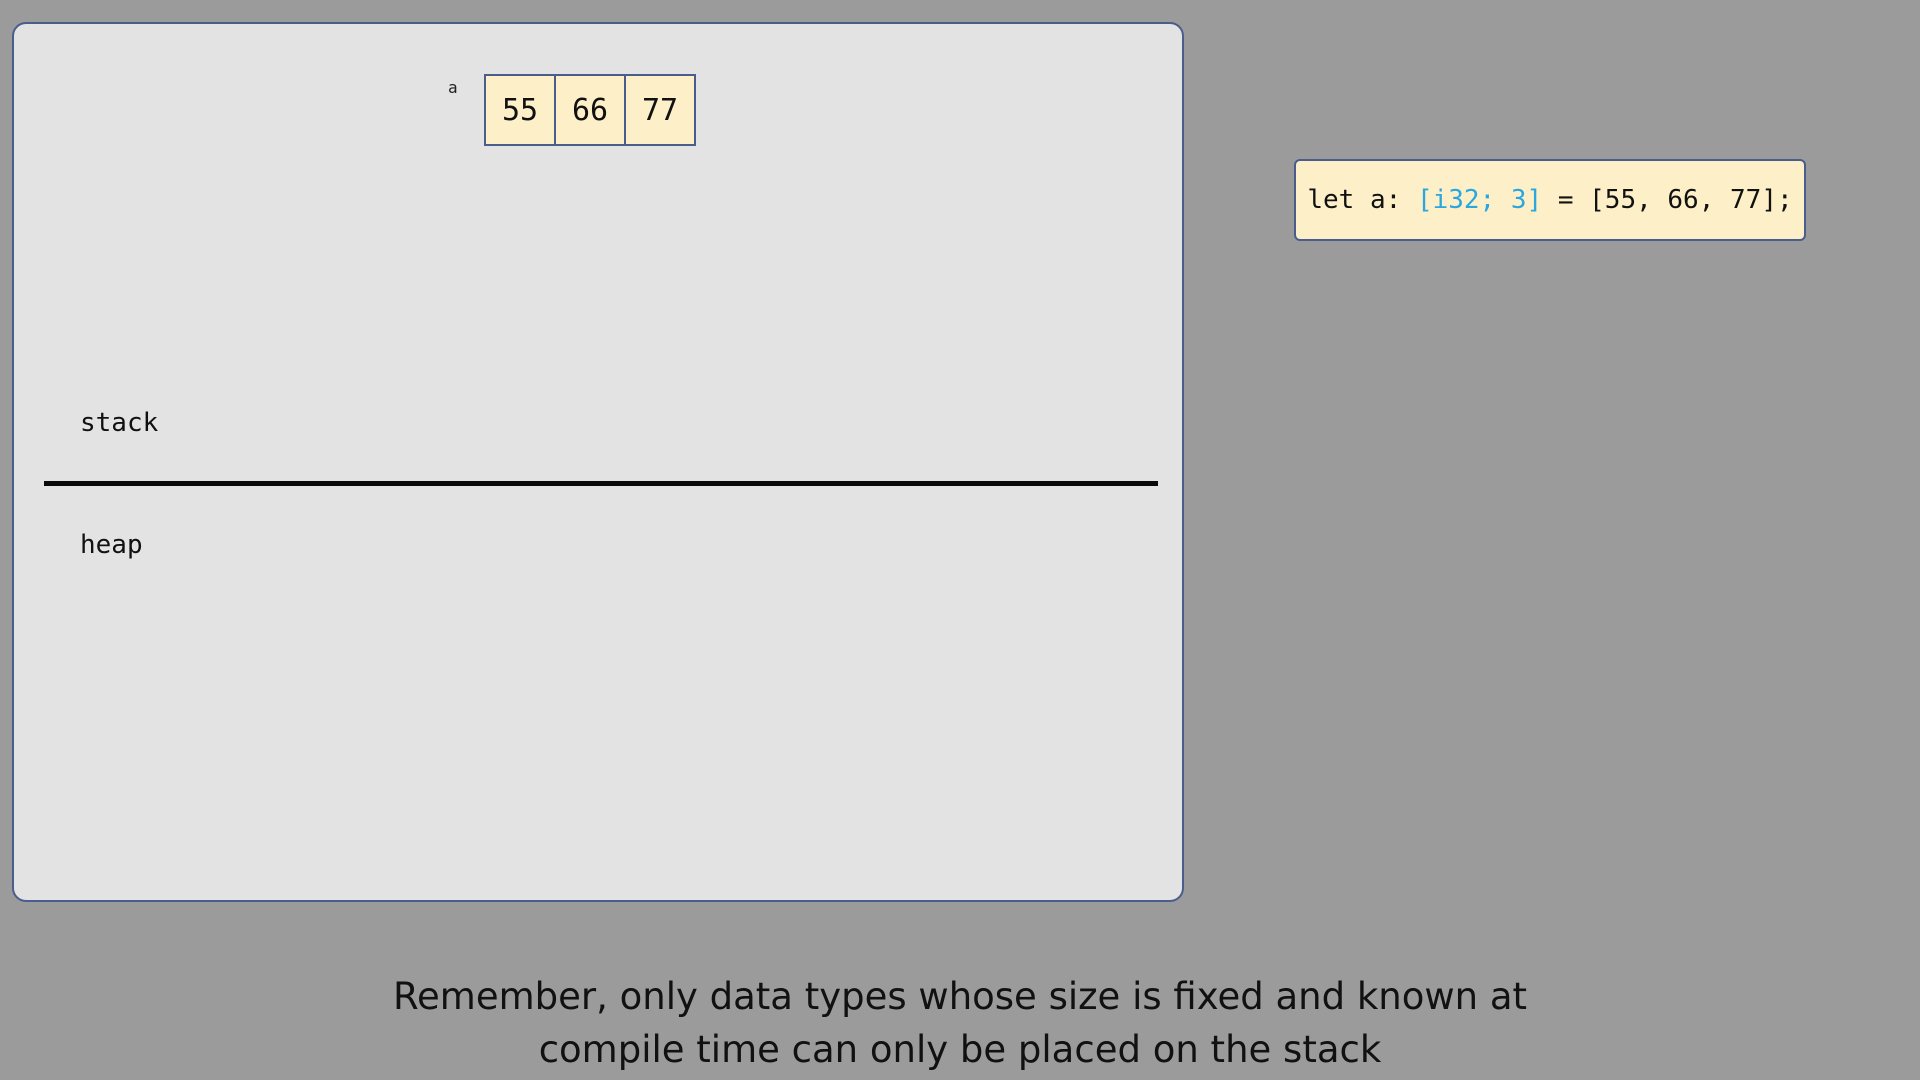  What do you see at coordinates (1479, 200) in the screenshot?
I see `code-type: [i32; 3]` at bounding box center [1479, 200].